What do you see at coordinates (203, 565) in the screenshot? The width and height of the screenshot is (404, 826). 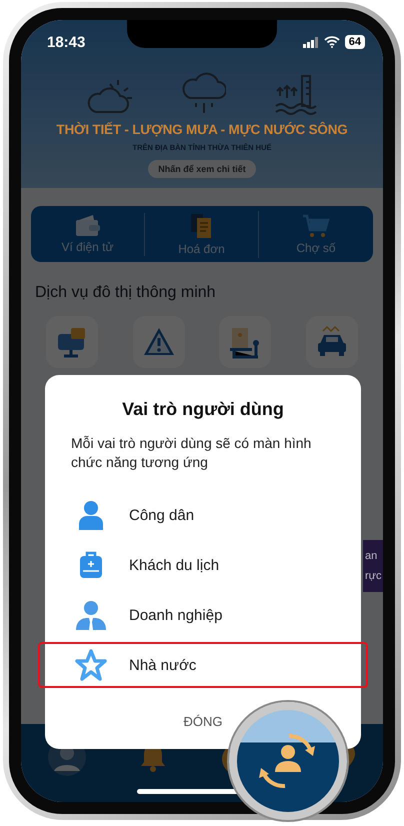 I see `role-option: Khách du lịch` at bounding box center [203, 565].